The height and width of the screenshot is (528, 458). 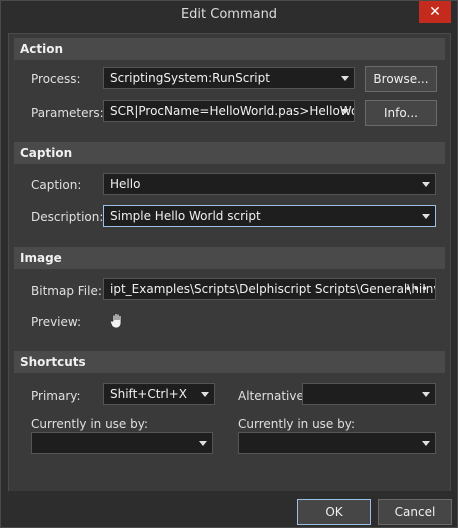 What do you see at coordinates (229, 258) in the screenshot?
I see `section-header-image: Image` at bounding box center [229, 258].